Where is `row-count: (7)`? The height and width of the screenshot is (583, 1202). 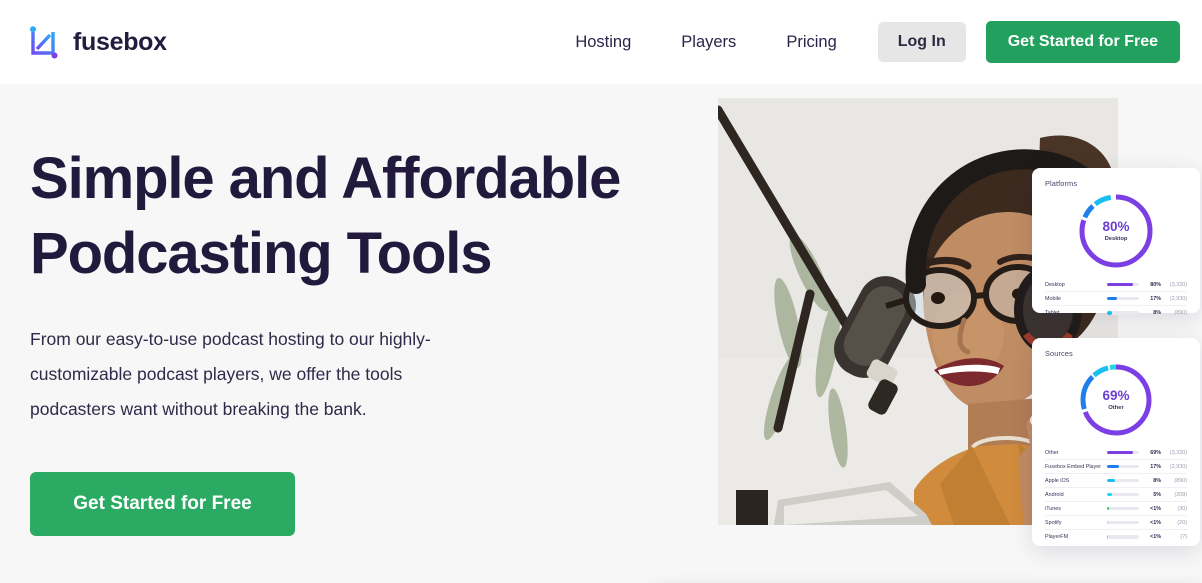 row-count: (7) is located at coordinates (1183, 537).